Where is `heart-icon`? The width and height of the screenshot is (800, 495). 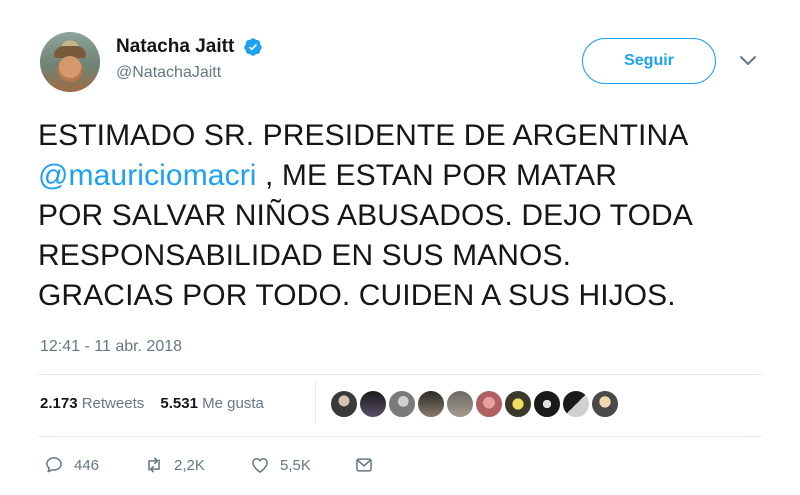 heart-icon is located at coordinates (260, 465).